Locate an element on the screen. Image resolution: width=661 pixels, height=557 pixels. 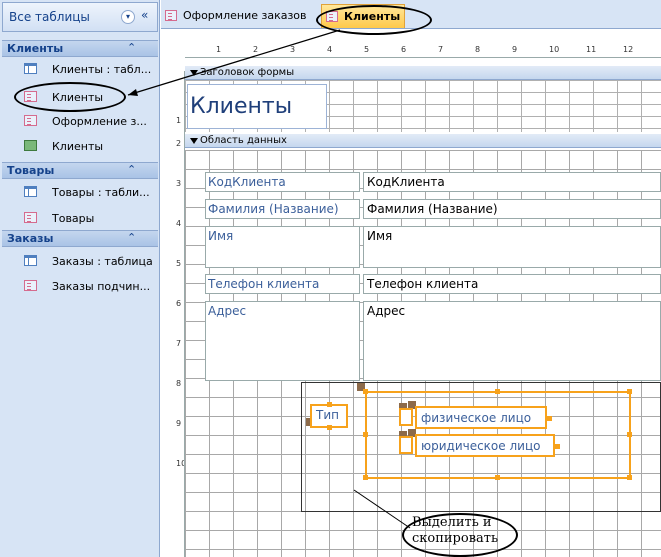
nav-item-label: Заказы : таблица is located at coordinates (102, 261).